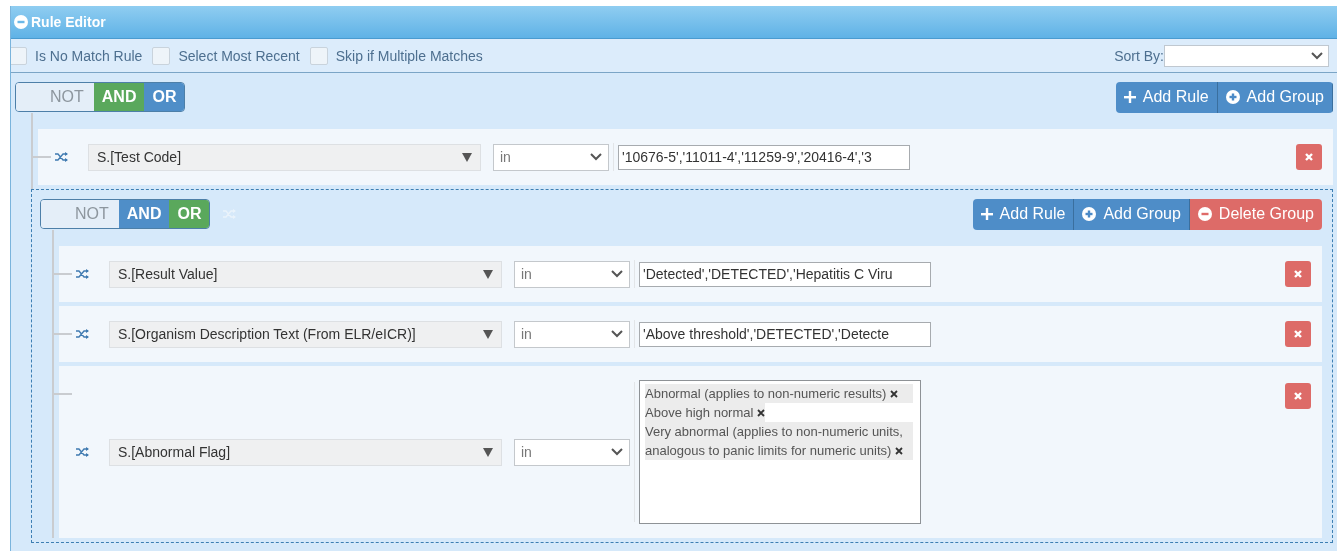  What do you see at coordinates (21, 22) in the screenshot?
I see `collapse-icon` at bounding box center [21, 22].